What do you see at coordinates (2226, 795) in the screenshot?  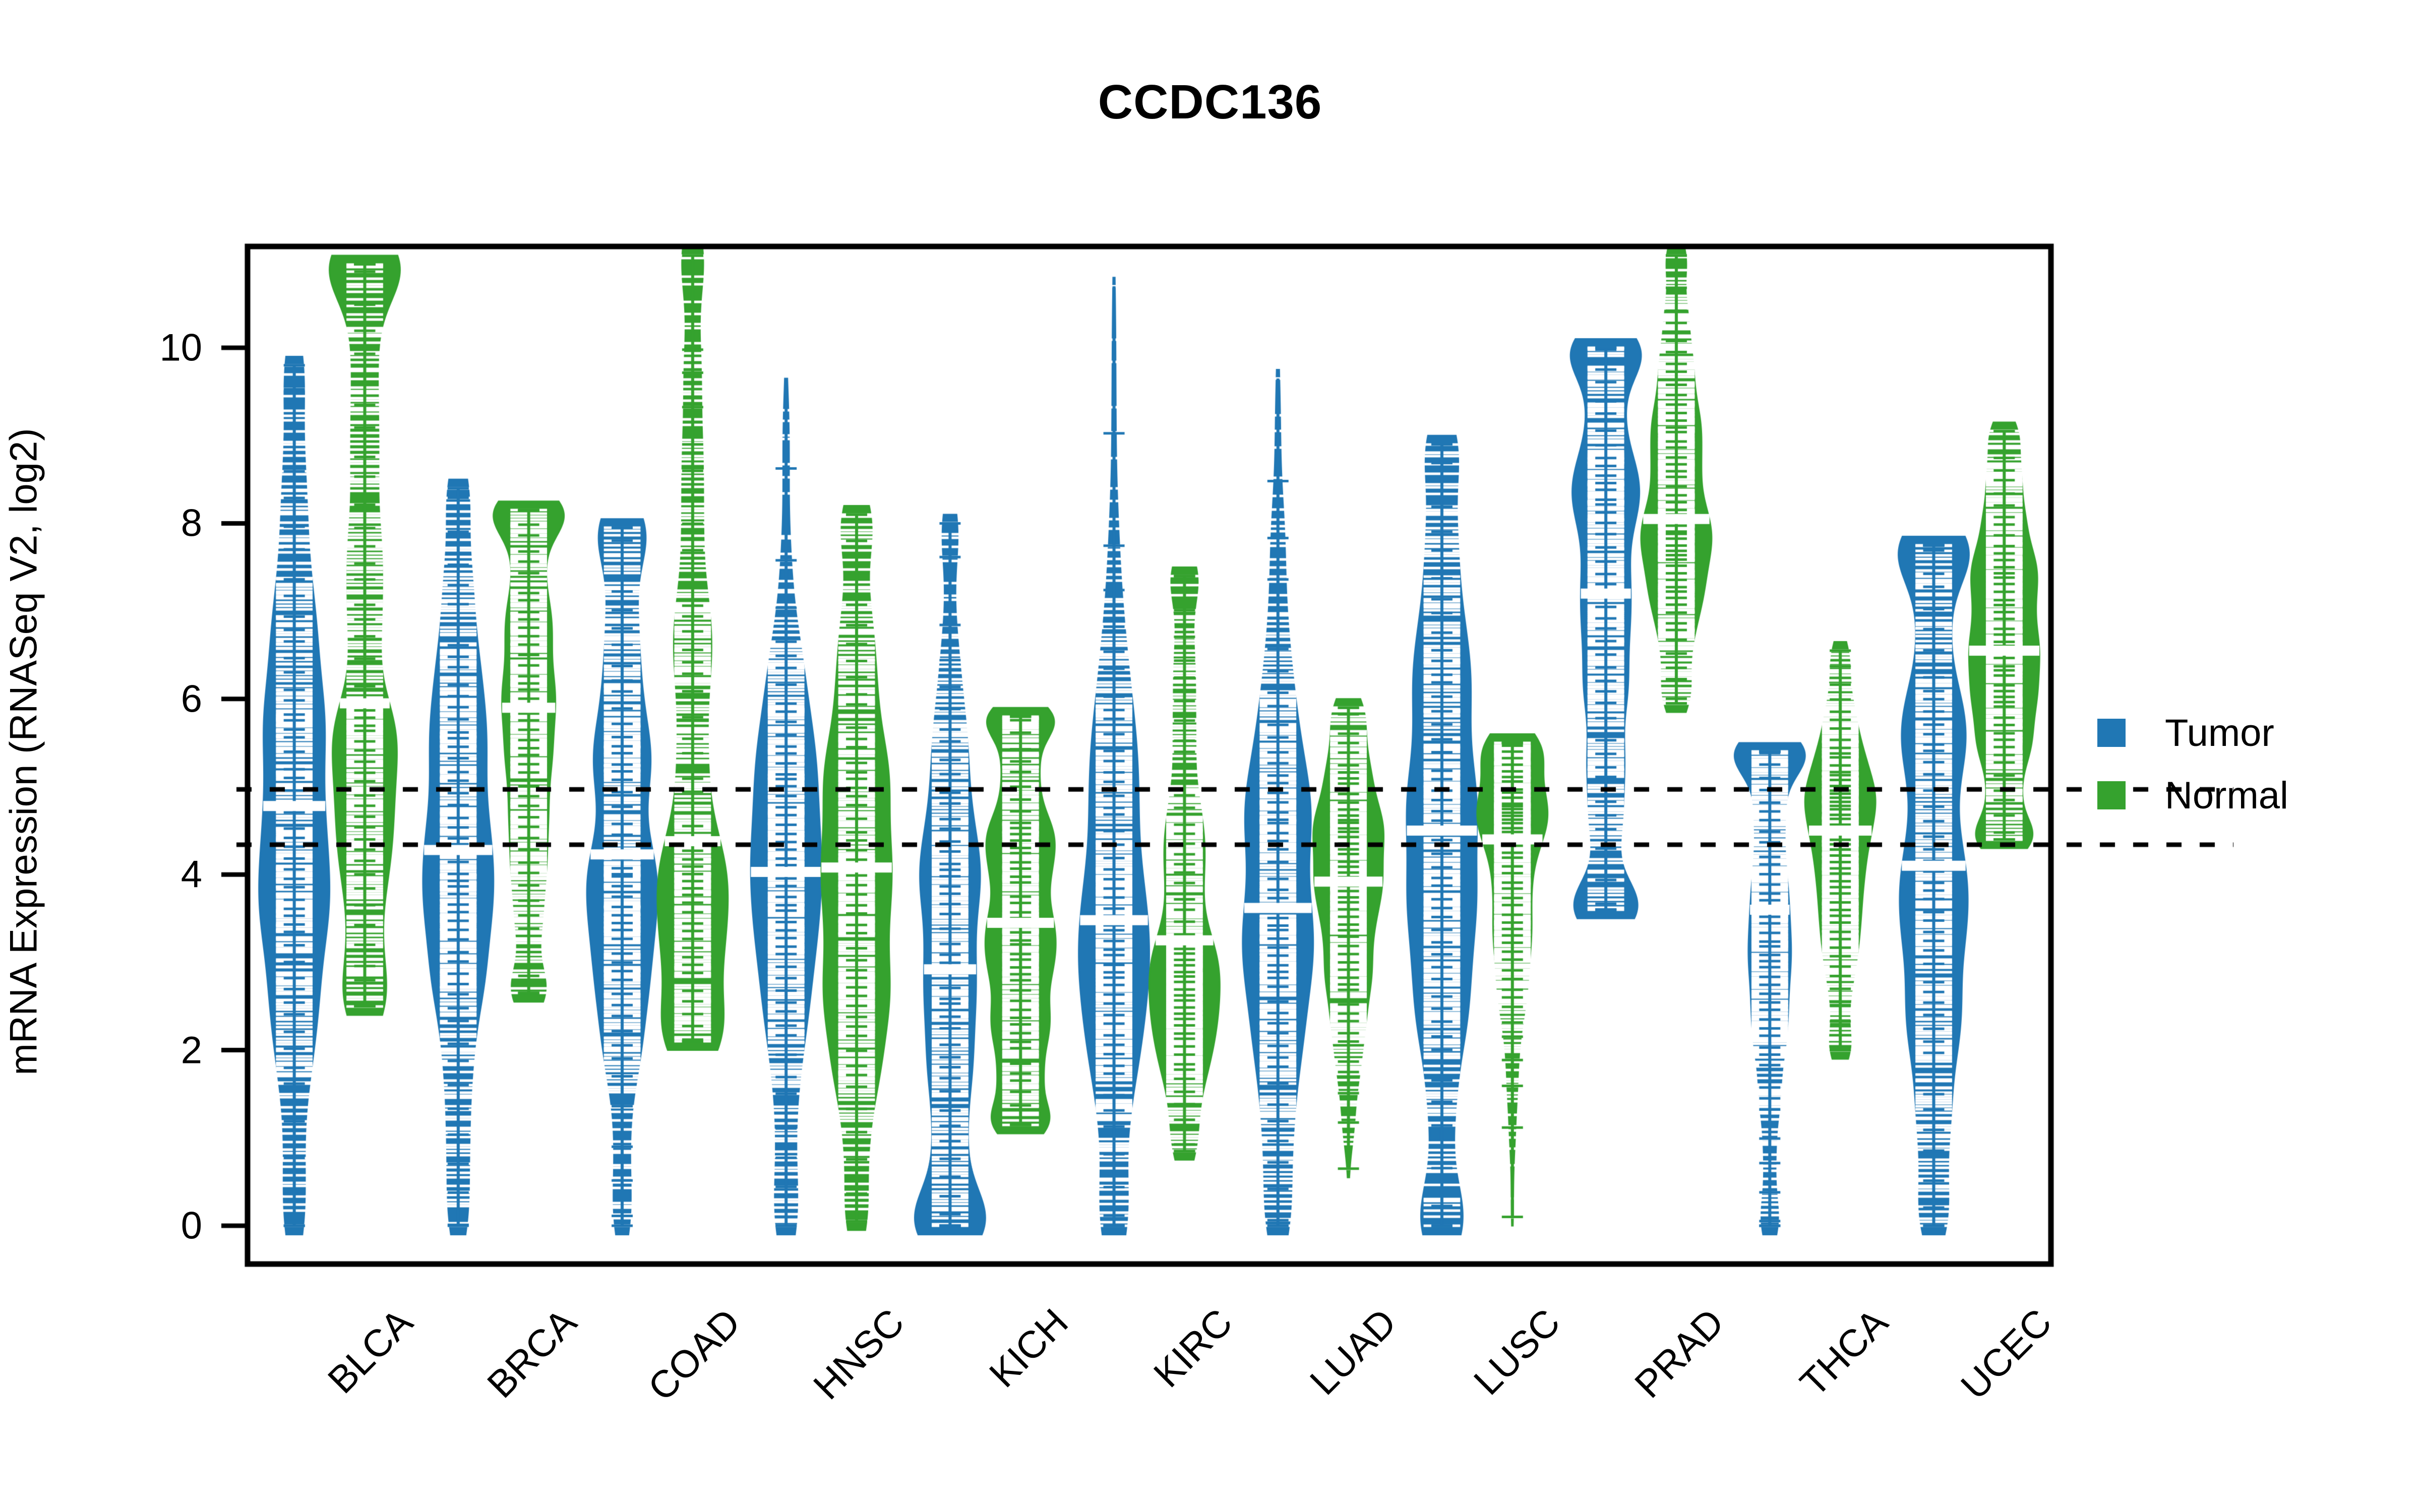 I see `legend-label-normal: Normal` at bounding box center [2226, 795].